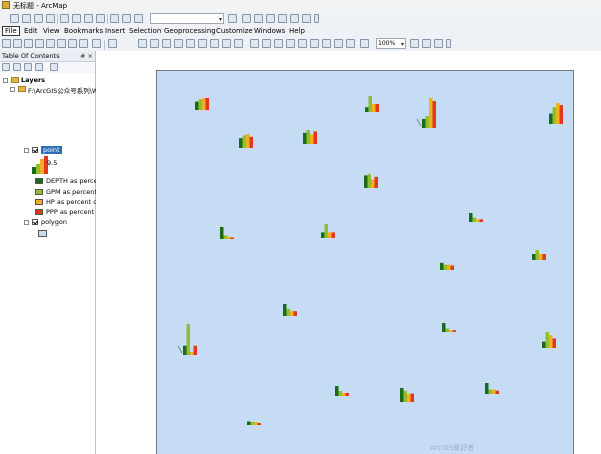 Image resolution: width=601 pixels, height=454 pixels. Describe the element at coordinates (11, 31) in the screenshot. I see `menu-file: File` at that location.